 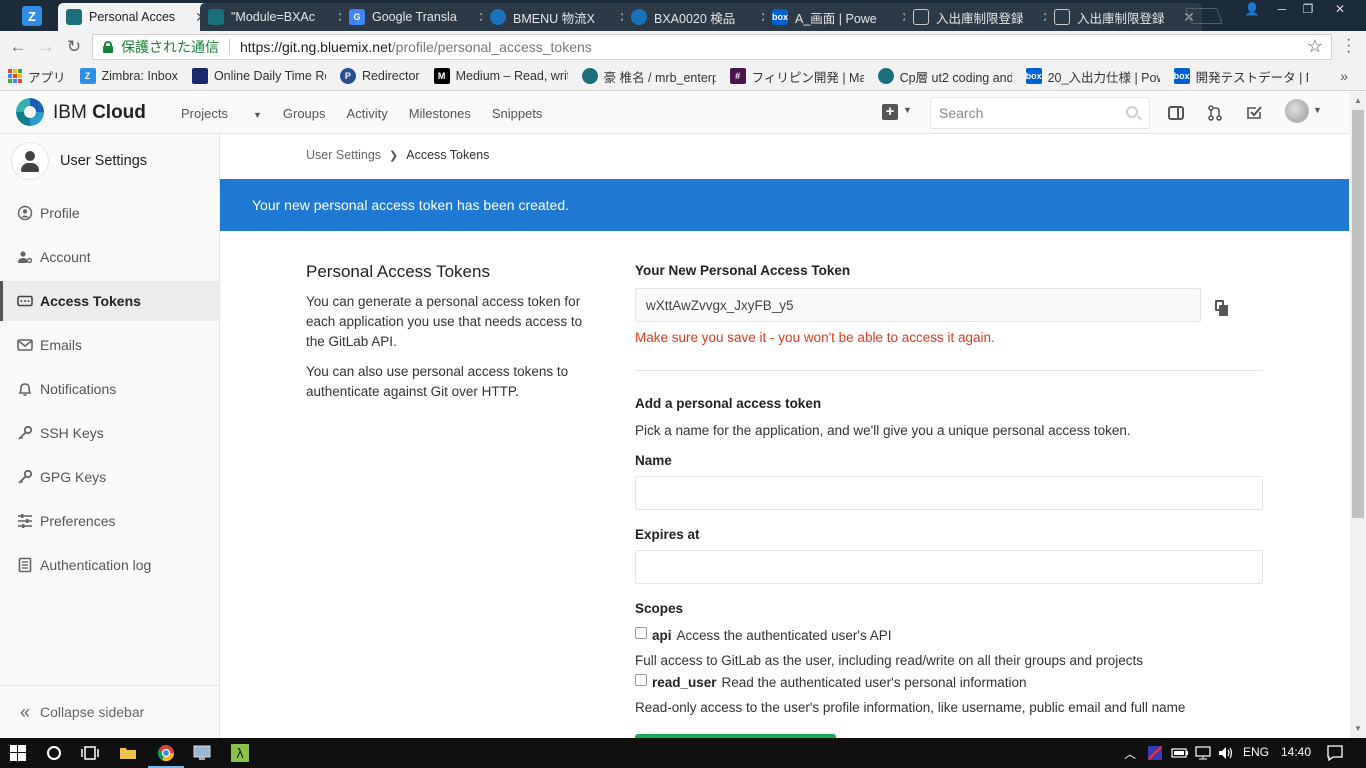 What do you see at coordinates (1221, 308) in the screenshot?
I see `copy-clipboard-icon` at bounding box center [1221, 308].